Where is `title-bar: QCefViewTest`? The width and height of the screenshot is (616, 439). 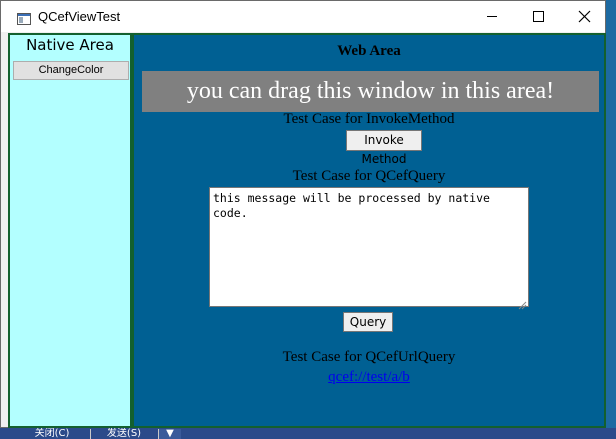 title-bar: QCefViewTest is located at coordinates (303, 16).